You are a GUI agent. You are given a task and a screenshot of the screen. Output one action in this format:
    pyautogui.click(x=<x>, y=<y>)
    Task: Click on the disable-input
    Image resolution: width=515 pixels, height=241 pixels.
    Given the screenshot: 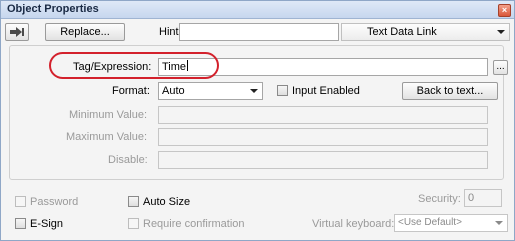 What is the action you would take?
    pyautogui.click(x=323, y=160)
    